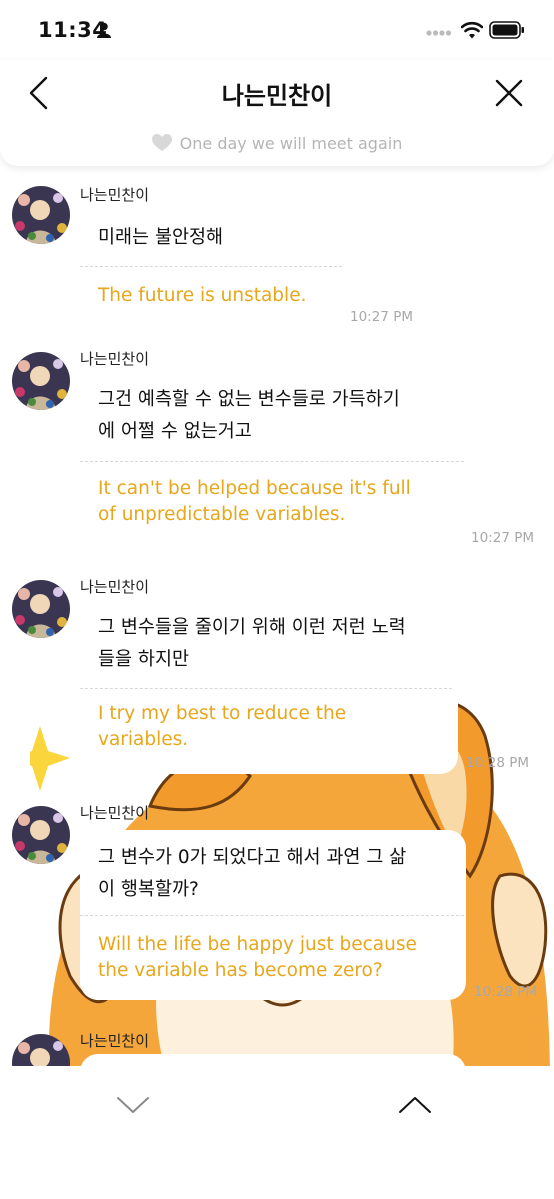 The height and width of the screenshot is (1199, 554). Describe the element at coordinates (252, 644) in the screenshot. I see `message-korean: 그 변수들을 줄이기 위해 이런 저런 노력 들을 하지만` at that location.